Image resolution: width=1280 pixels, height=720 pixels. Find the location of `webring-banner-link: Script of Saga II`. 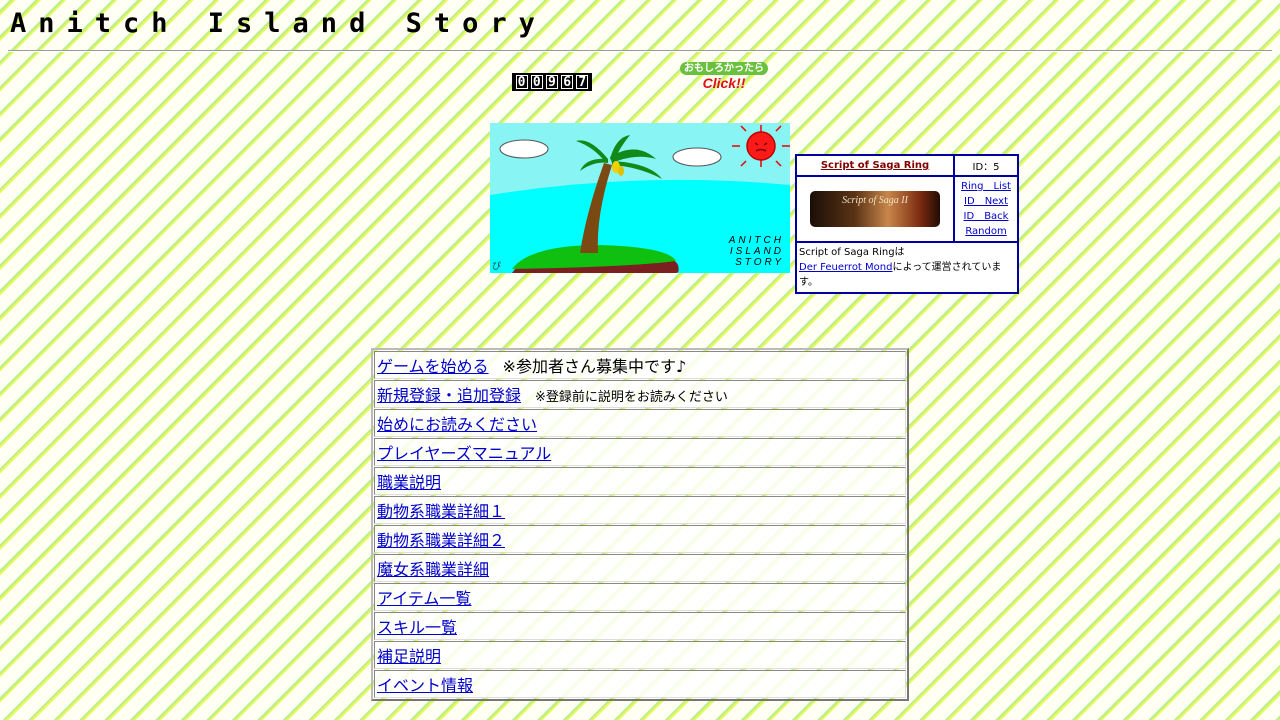

webring-banner-link: Script of Saga II is located at coordinates (875, 209).